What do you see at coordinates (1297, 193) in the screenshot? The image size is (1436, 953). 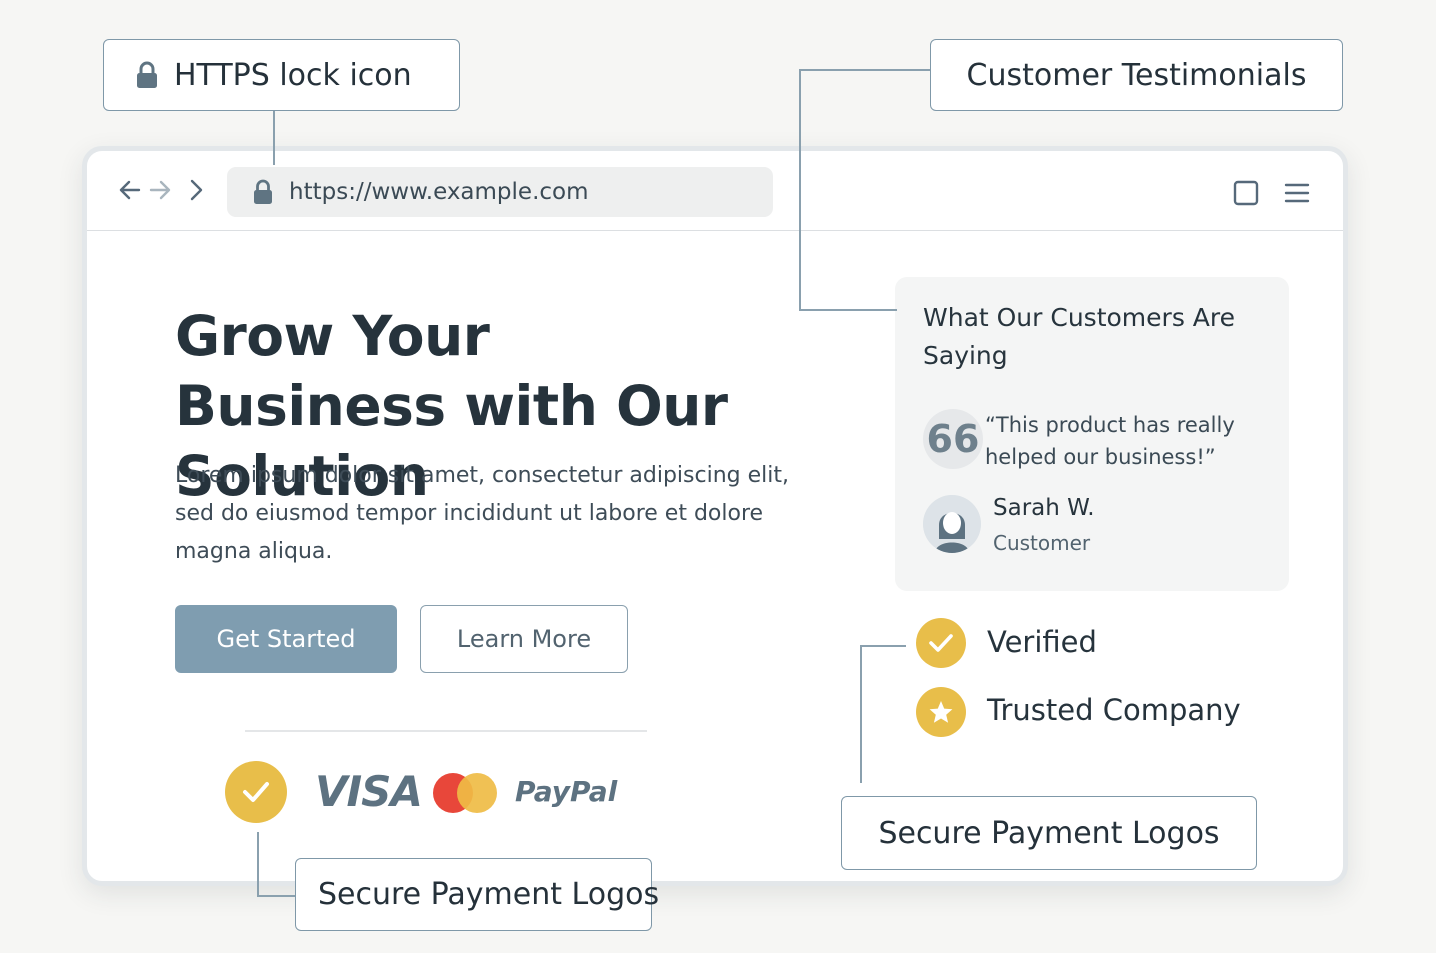 I see `hamburger-menu-icon` at bounding box center [1297, 193].